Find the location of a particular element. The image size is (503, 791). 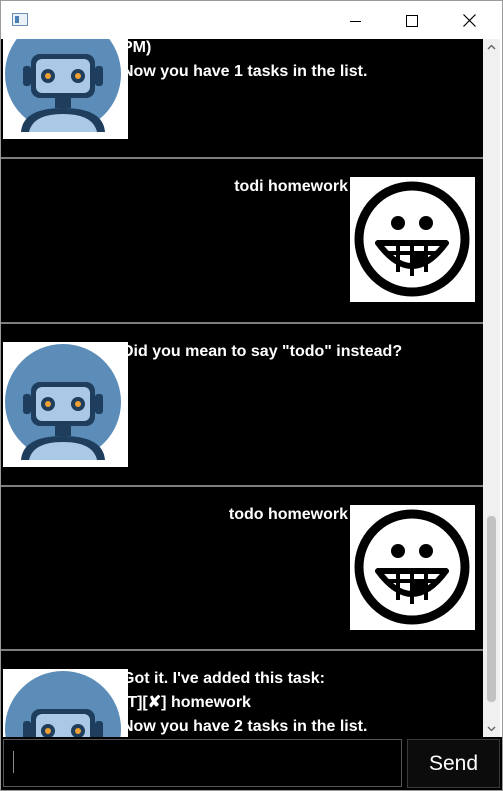

close-icon is located at coordinates (469, 20).